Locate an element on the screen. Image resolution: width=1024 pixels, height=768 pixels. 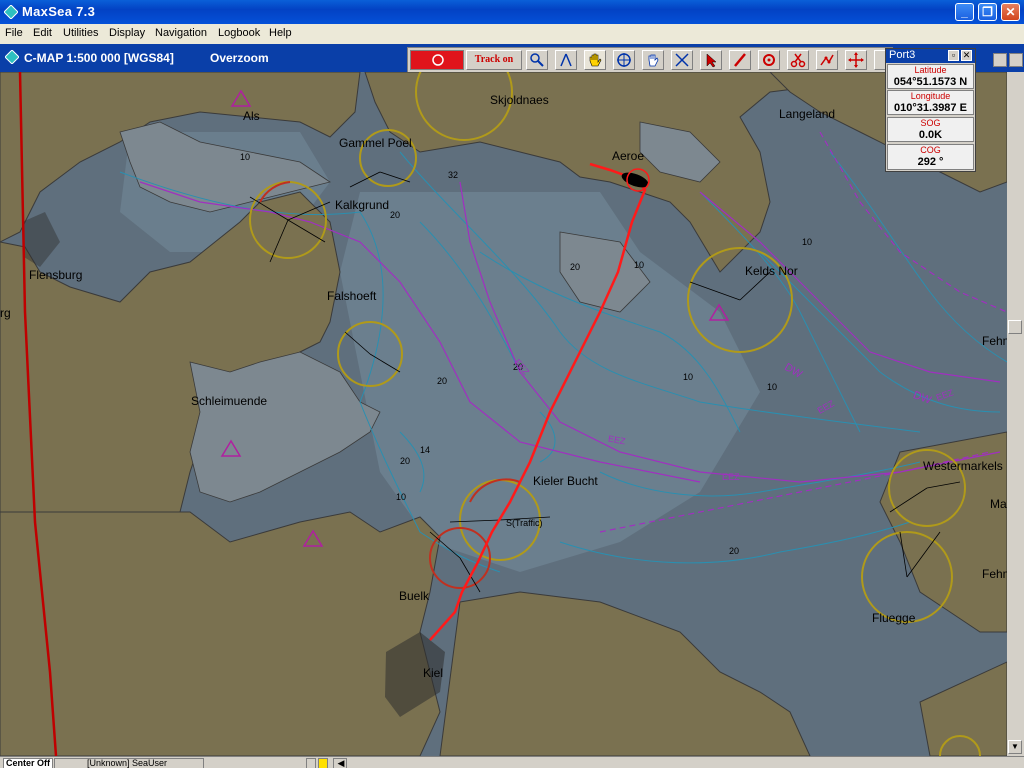
status-bar: Center Off [Unknown] SeaUser ◀ is located at coordinates (512, 762).